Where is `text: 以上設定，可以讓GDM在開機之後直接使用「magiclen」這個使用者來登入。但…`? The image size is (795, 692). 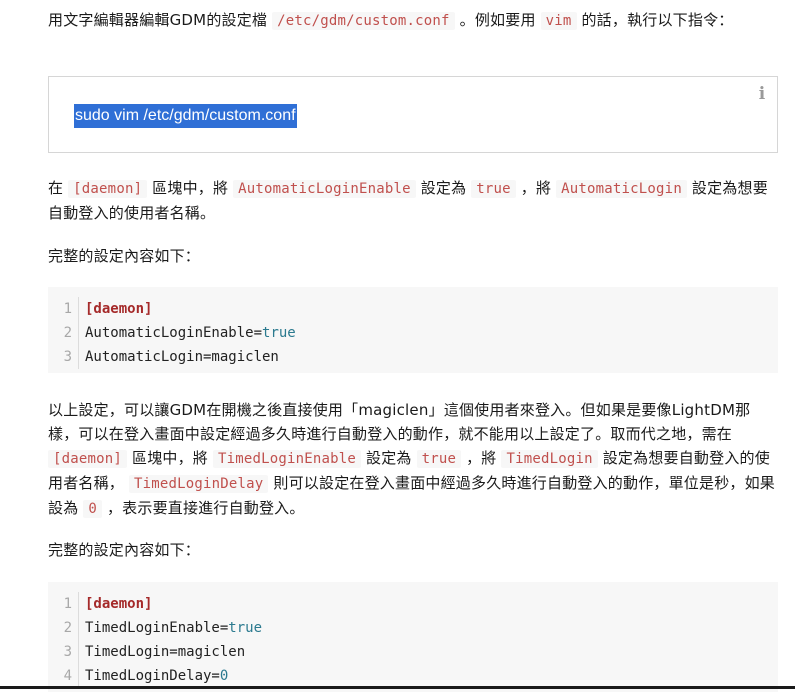 text: 以上設定，可以讓GDM在開機之後直接使用「magiclen」這個使用者來登入。但… is located at coordinates (399, 422).